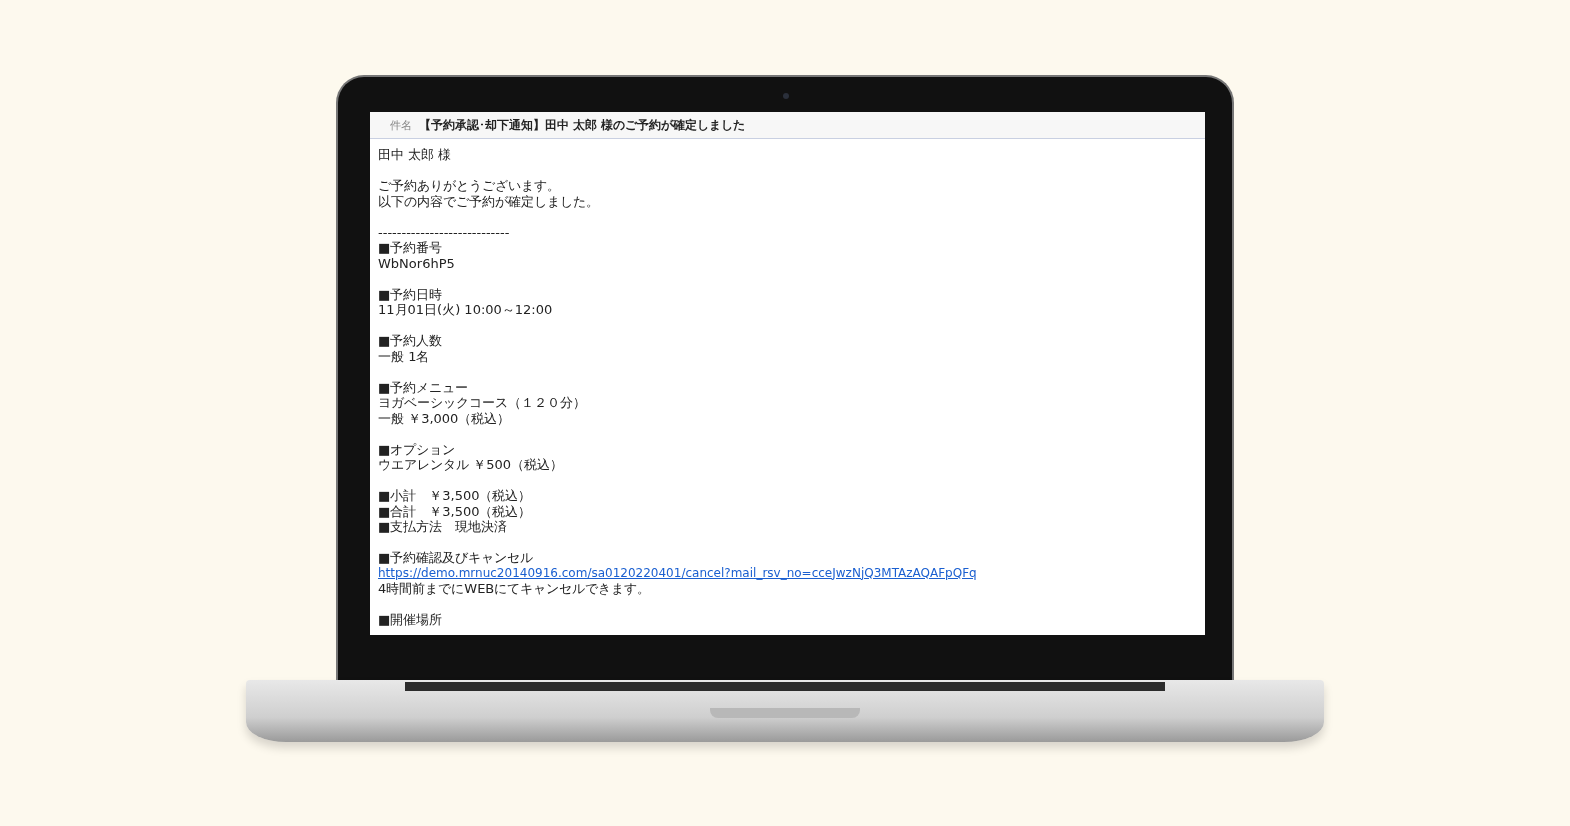  I want to click on email-line: ■小計 ￥3,500（税込）, so click(455, 496).